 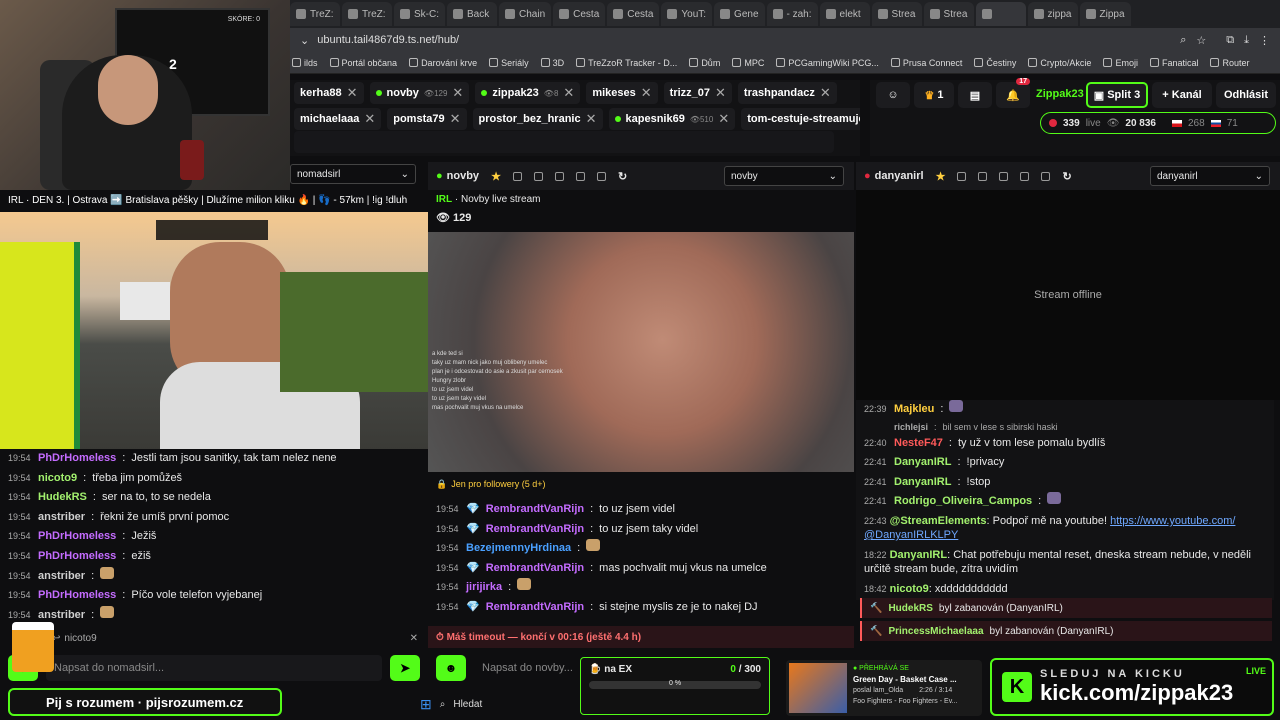 What do you see at coordinates (1105, 14) in the screenshot?
I see `browser-tab: Zippa` at bounding box center [1105, 14].